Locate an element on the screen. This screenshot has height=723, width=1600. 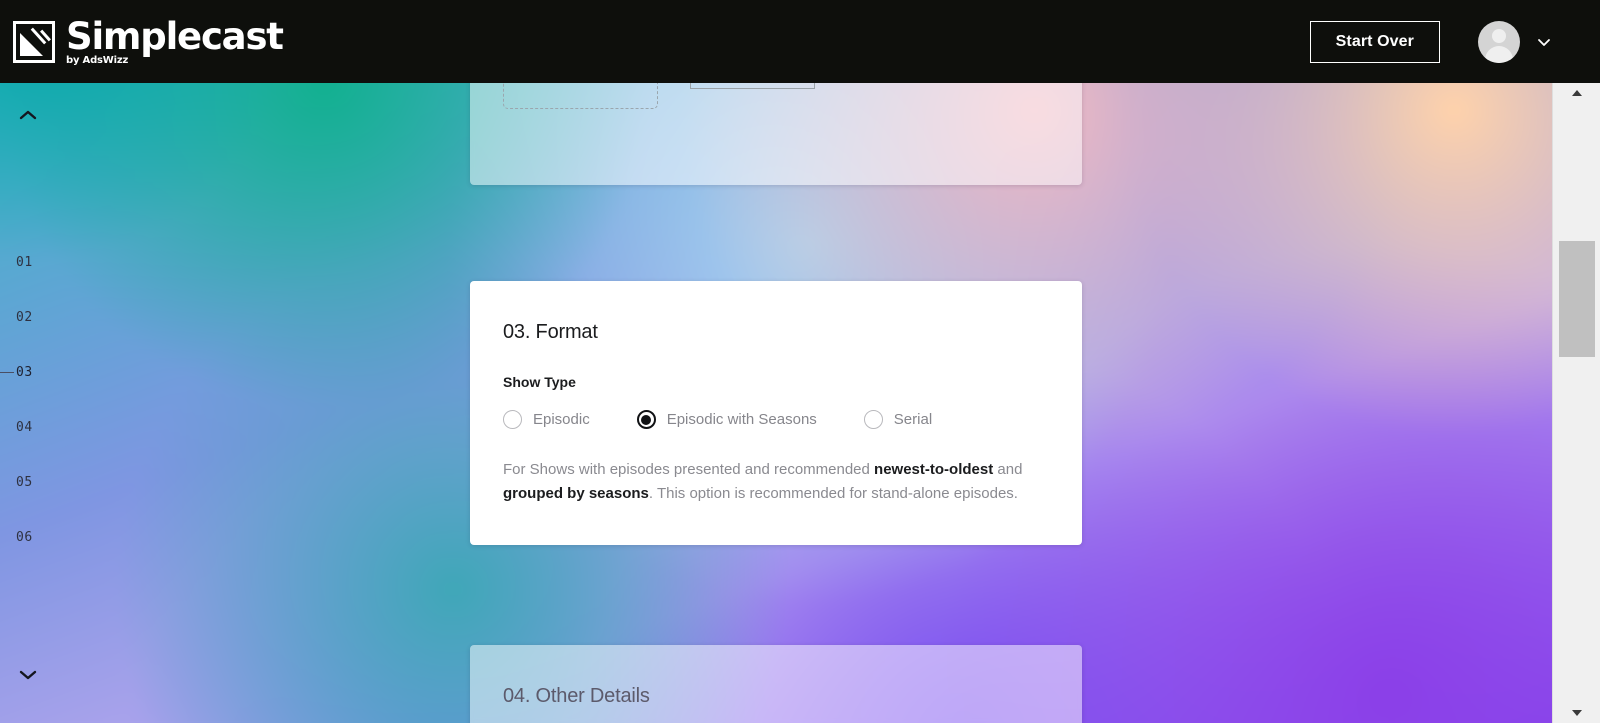
show-type-radio-group: Episodic Episodic with Seasons Serial is located at coordinates (776, 419).